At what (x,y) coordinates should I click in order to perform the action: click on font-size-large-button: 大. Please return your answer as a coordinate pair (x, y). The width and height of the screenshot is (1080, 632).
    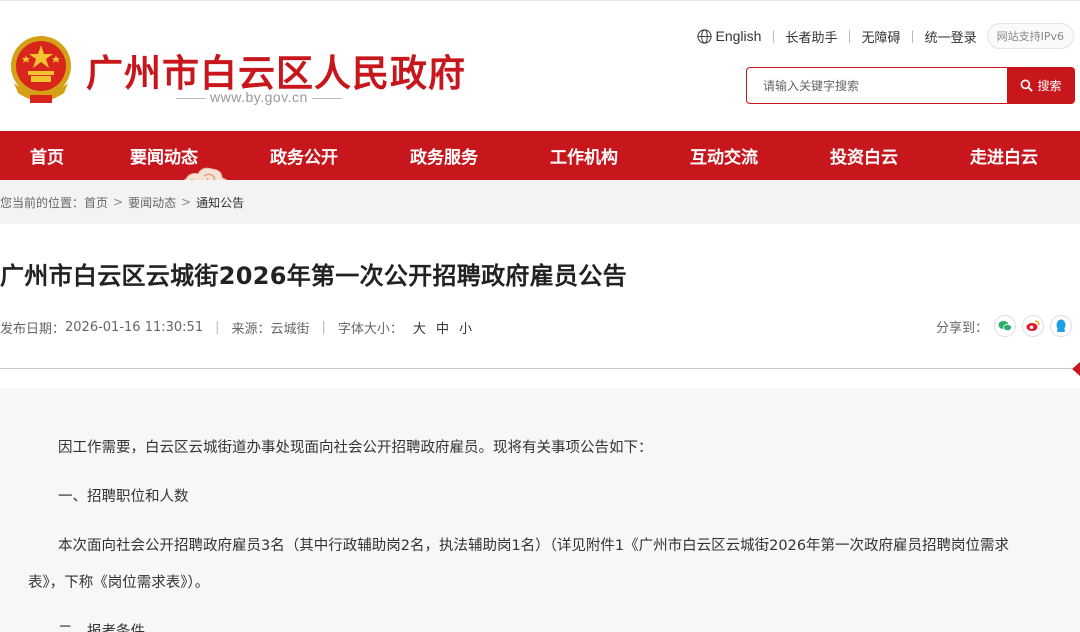
    Looking at the image, I should click on (419, 327).